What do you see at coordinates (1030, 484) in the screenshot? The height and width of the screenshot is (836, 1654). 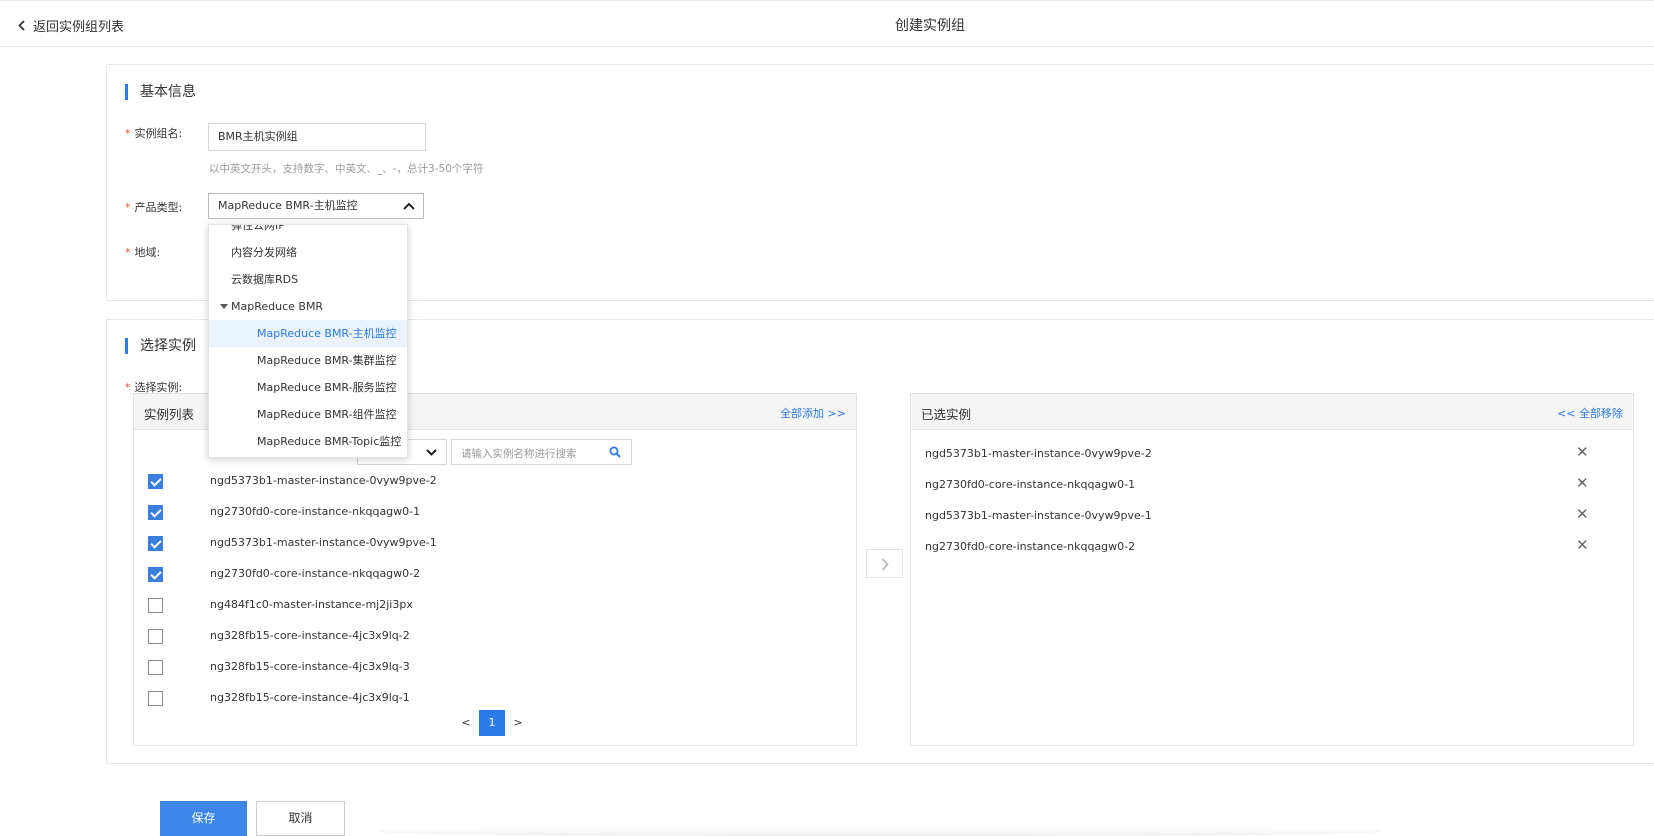 I see `selected-instance-name: ng2730fd0-core-instance-nkqqagw0-1` at bounding box center [1030, 484].